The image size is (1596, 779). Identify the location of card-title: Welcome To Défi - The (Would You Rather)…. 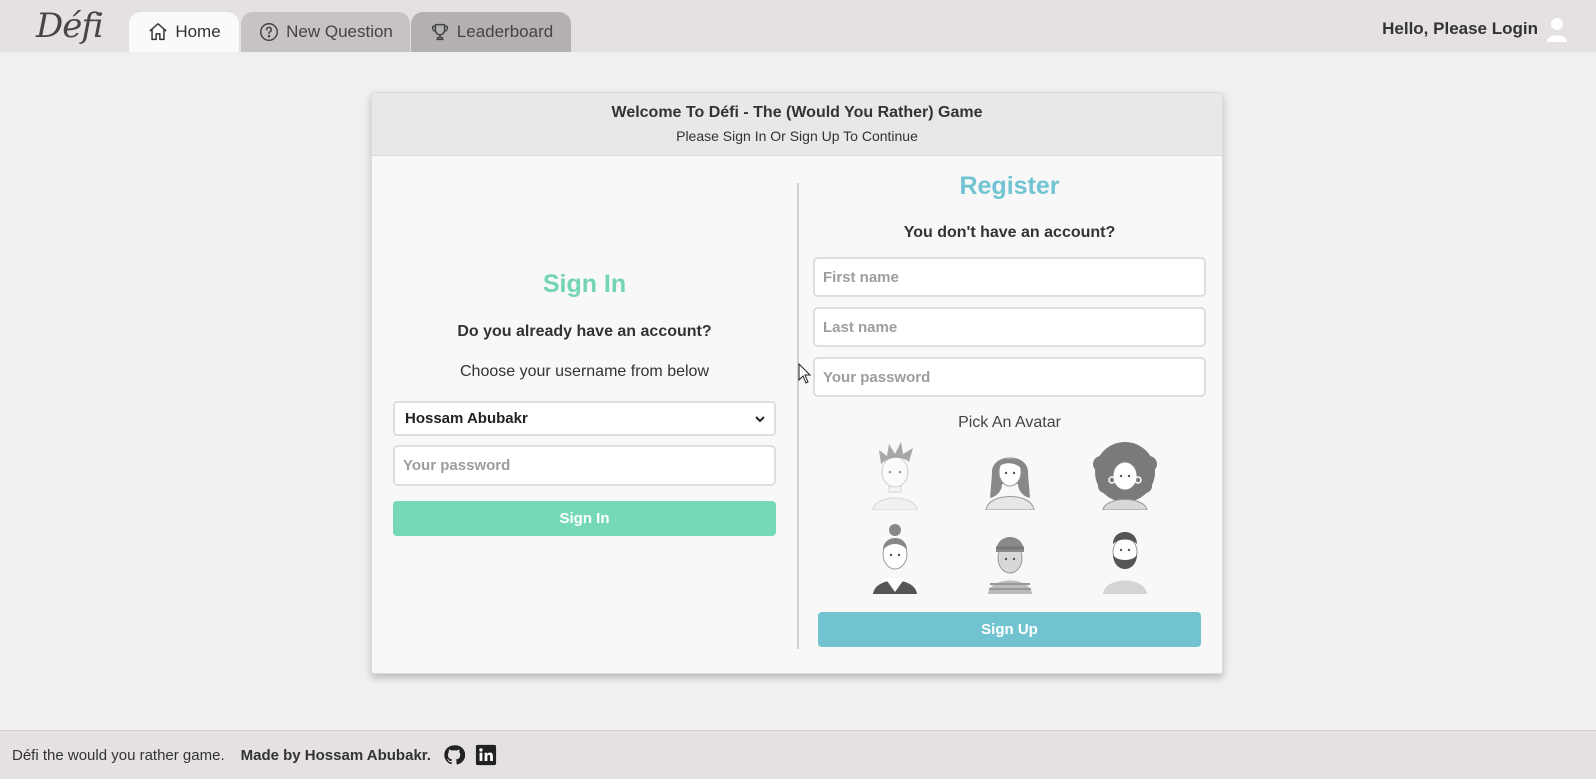
(797, 112).